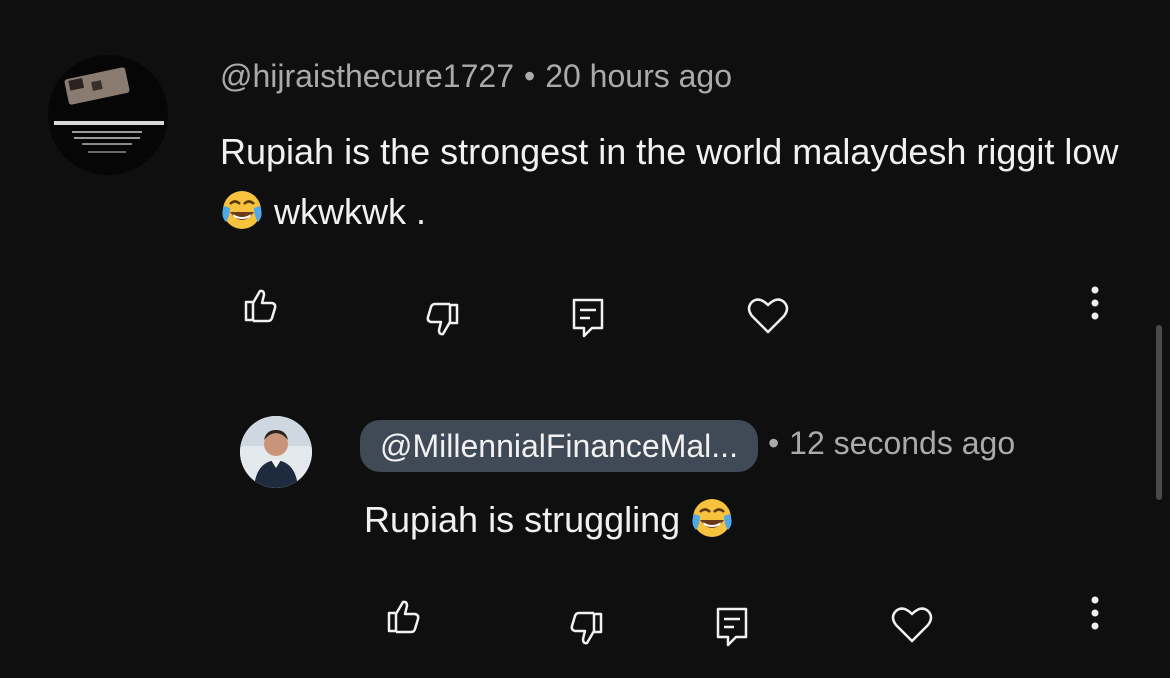 The image size is (1170, 678). I want to click on comment-meta: @hijraisthecure1727 • 20 hours ago, so click(476, 76).